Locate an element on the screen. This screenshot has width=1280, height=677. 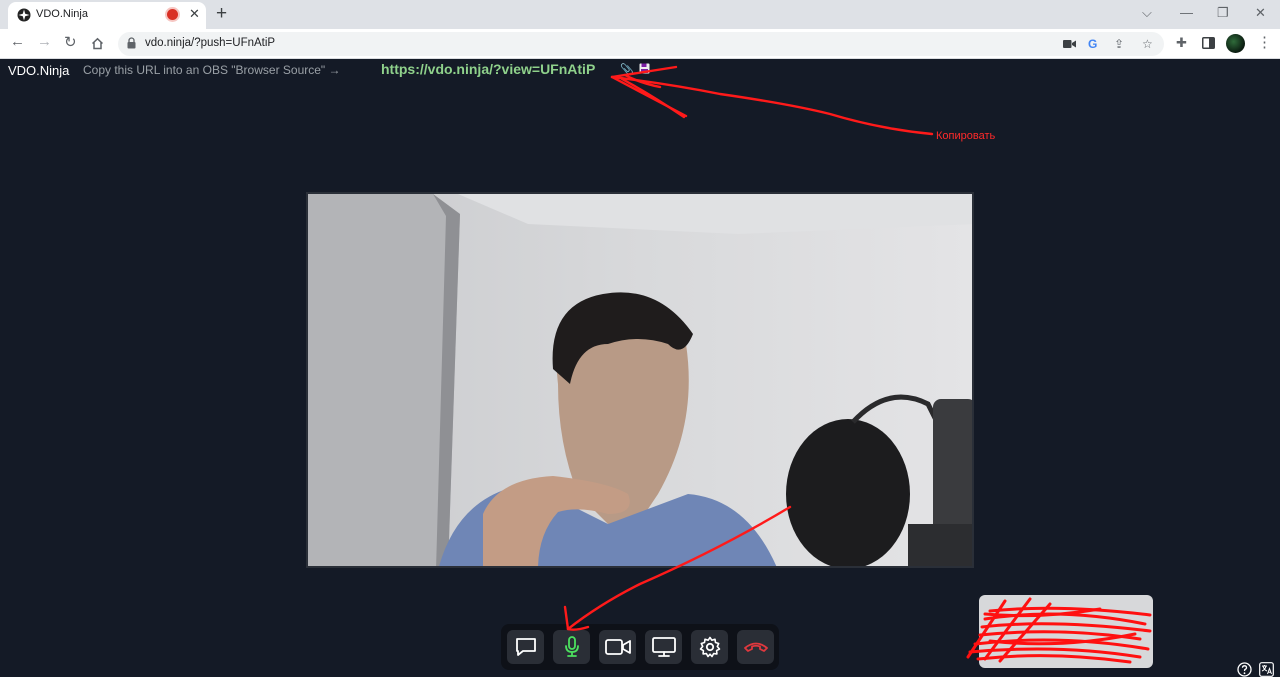
side-panel-icon is located at coordinates (1208, 43).